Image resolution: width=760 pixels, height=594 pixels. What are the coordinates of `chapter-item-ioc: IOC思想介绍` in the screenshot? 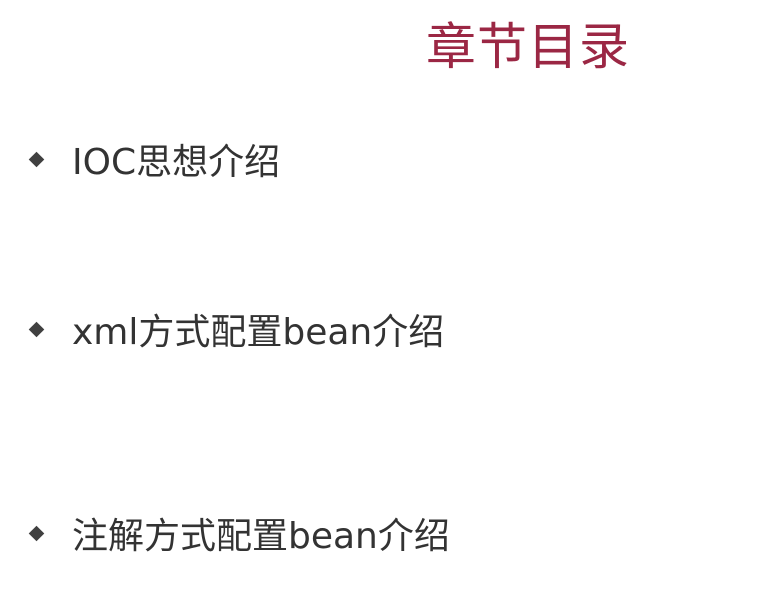 It's located at (153, 159).